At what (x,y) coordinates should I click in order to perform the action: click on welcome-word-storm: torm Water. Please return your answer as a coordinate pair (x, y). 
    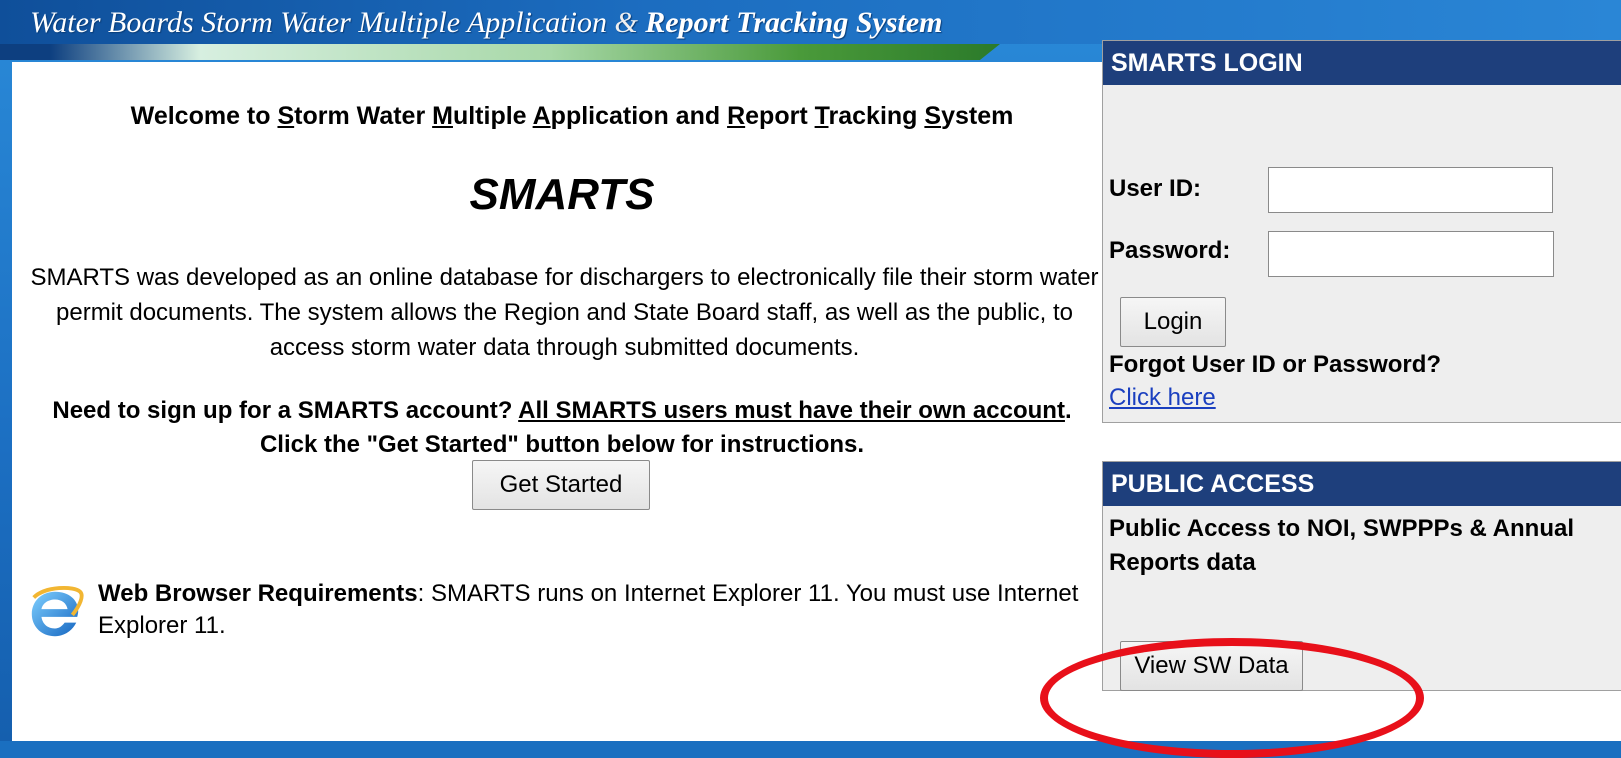
    Looking at the image, I should click on (363, 116).